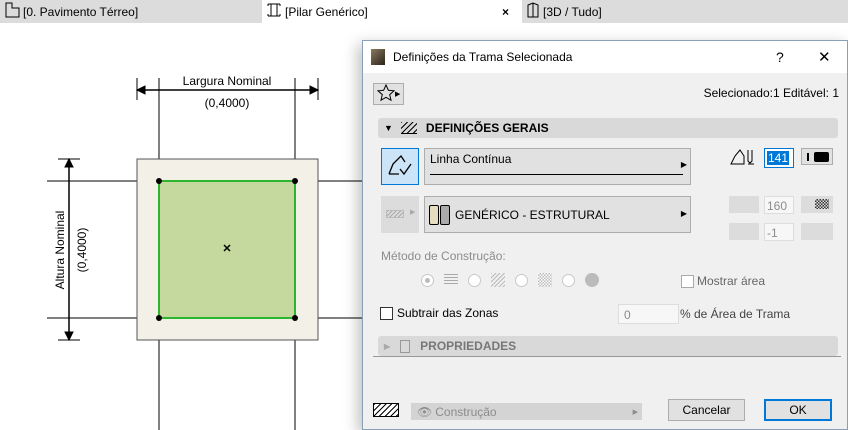 The width and height of the screenshot is (848, 430). Describe the element at coordinates (824, 57) in the screenshot. I see `close-button: ✕` at that location.